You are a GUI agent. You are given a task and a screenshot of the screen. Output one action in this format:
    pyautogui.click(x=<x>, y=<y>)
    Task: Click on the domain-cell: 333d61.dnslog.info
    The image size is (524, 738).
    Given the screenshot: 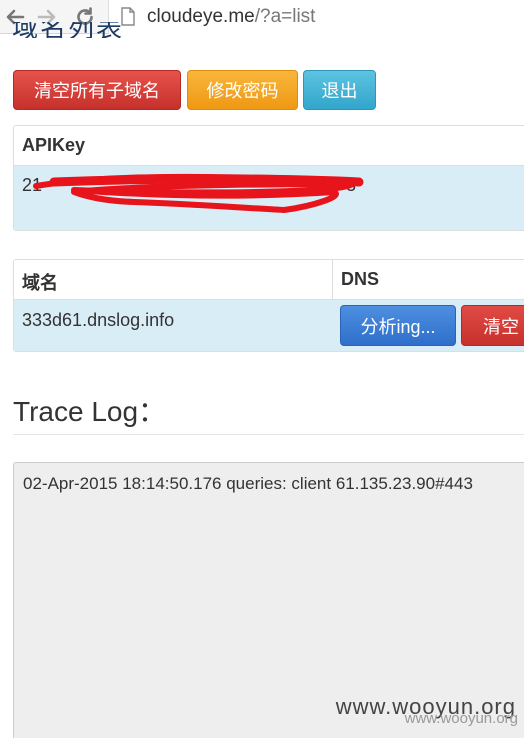 What is the action you would take?
    pyautogui.click(x=98, y=320)
    